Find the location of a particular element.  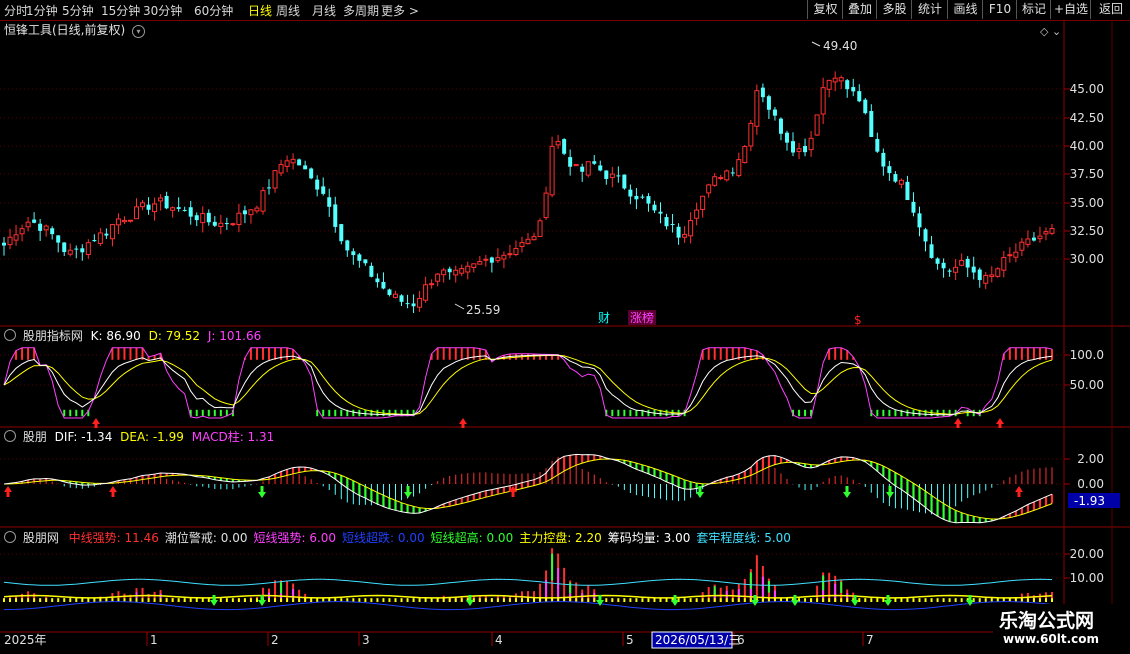

chevron-down-icon-right: ⌄ is located at coordinates (1056, 31).